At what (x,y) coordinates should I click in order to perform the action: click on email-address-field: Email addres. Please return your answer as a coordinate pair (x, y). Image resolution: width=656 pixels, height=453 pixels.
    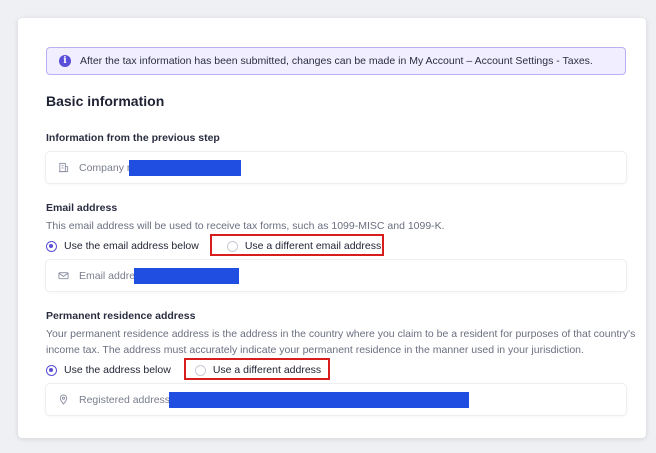
    Looking at the image, I should click on (336, 275).